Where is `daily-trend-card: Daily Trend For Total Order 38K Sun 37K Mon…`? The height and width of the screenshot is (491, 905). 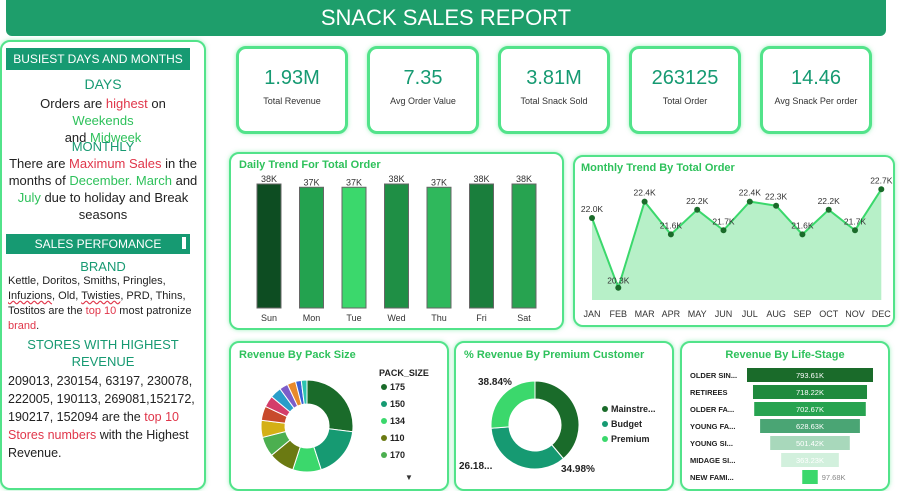 daily-trend-card: Daily Trend For Total Order 38K Sun 37K Mon… is located at coordinates (396, 241).